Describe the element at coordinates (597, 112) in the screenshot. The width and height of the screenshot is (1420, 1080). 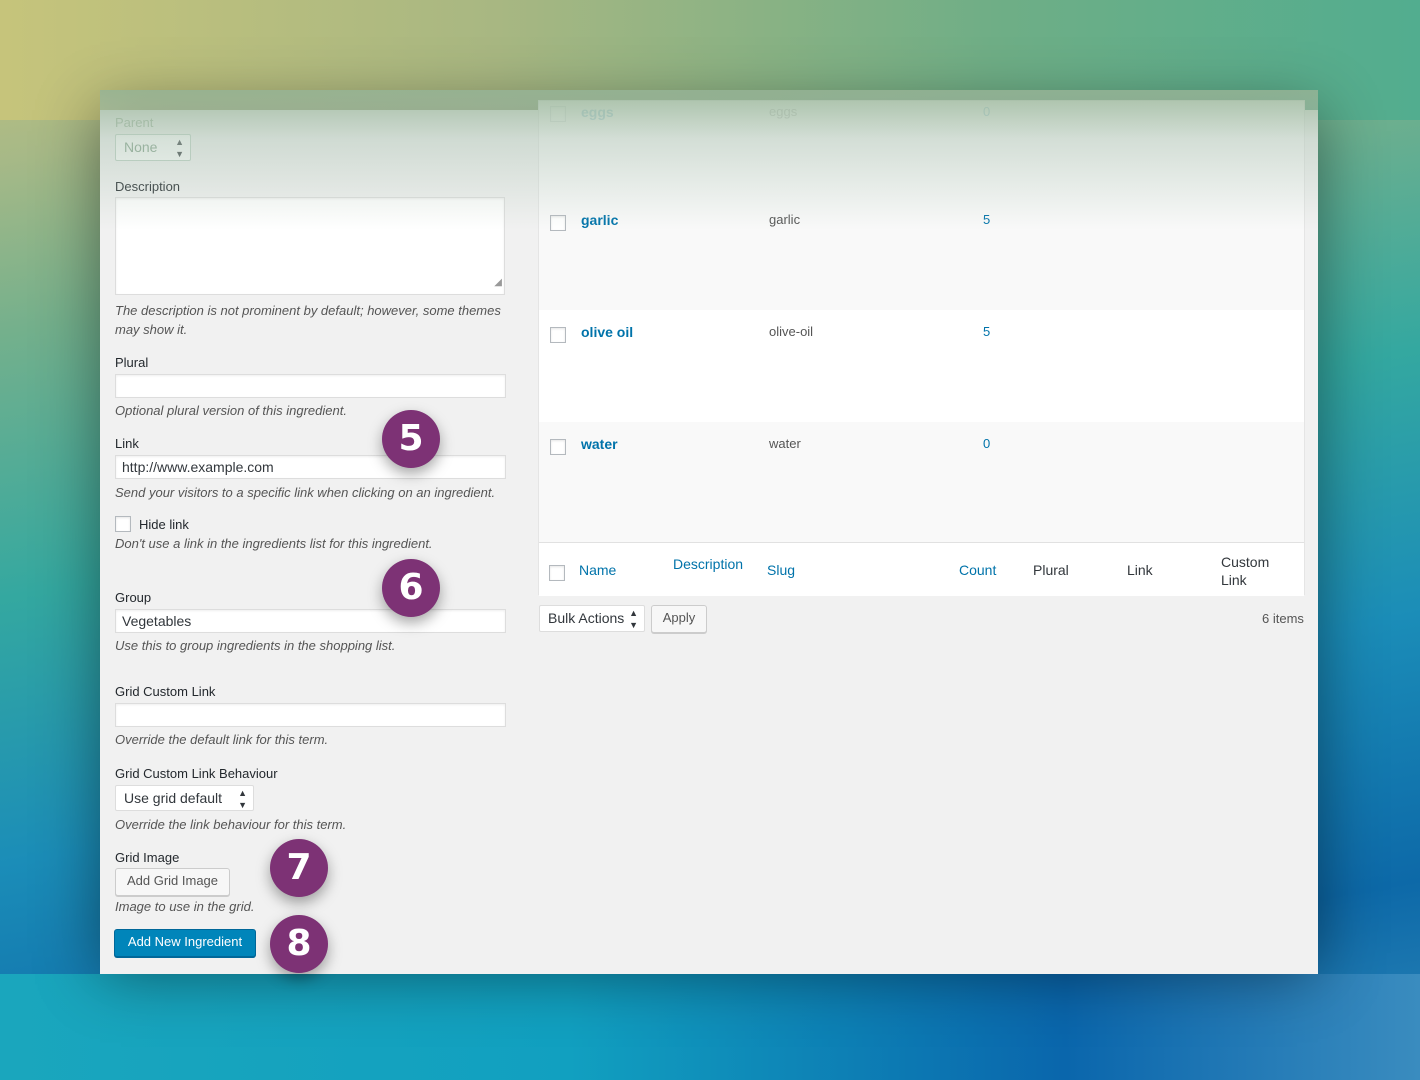
I see `row-name: eggs` at that location.